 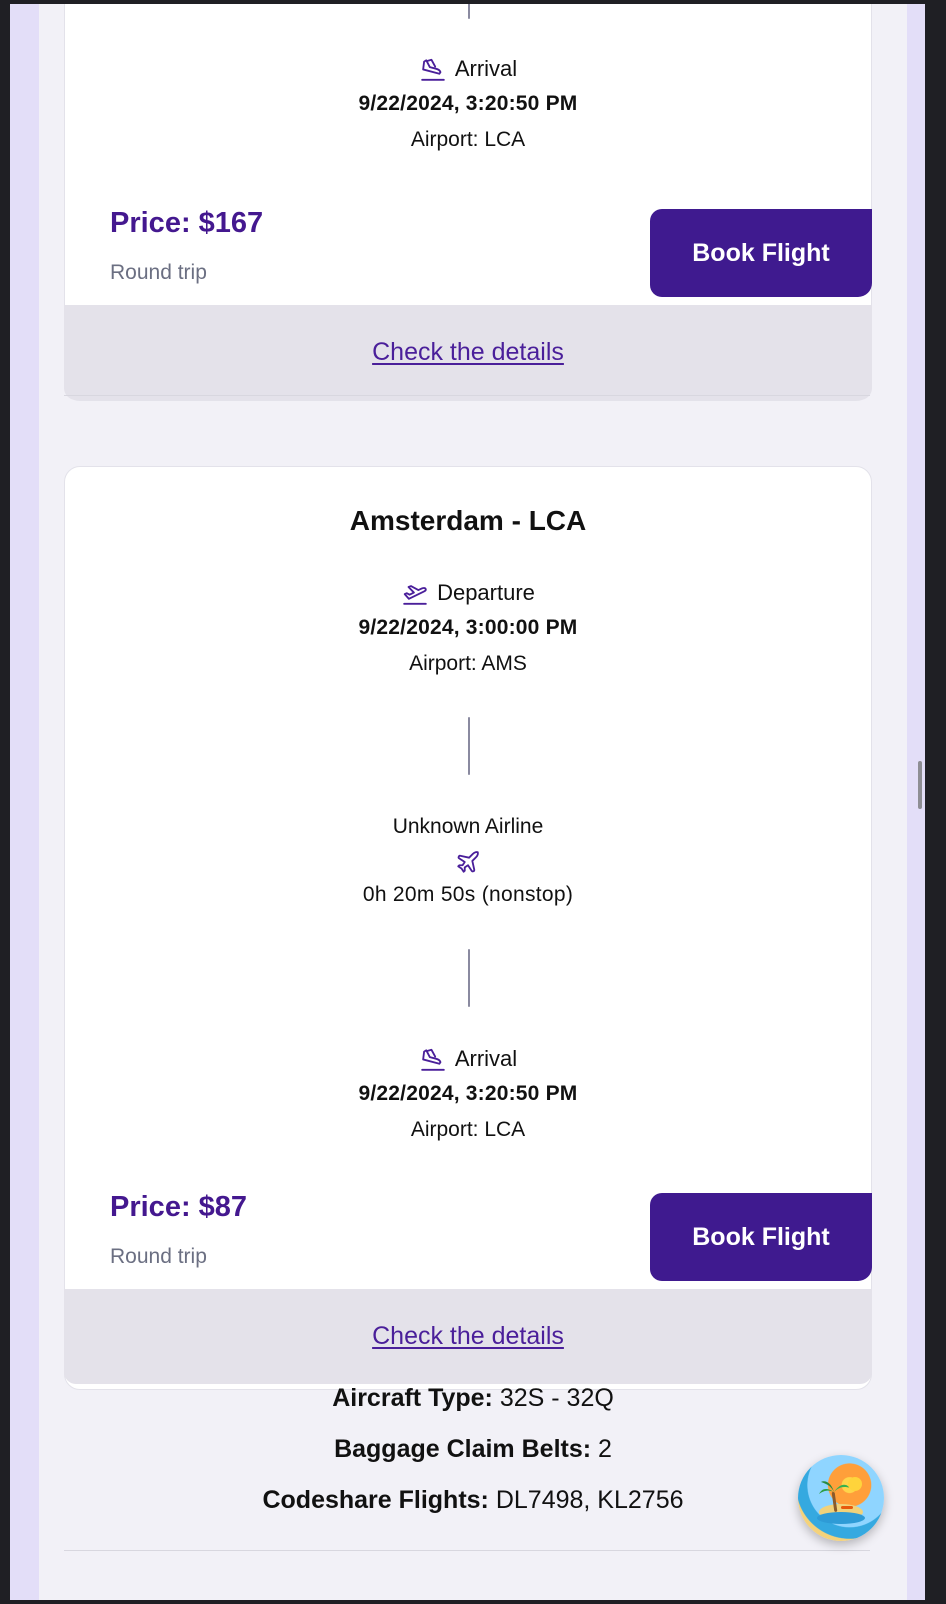 What do you see at coordinates (468, 894) in the screenshot?
I see `flight-duration: 0h 20m 50s (nonstop)` at bounding box center [468, 894].